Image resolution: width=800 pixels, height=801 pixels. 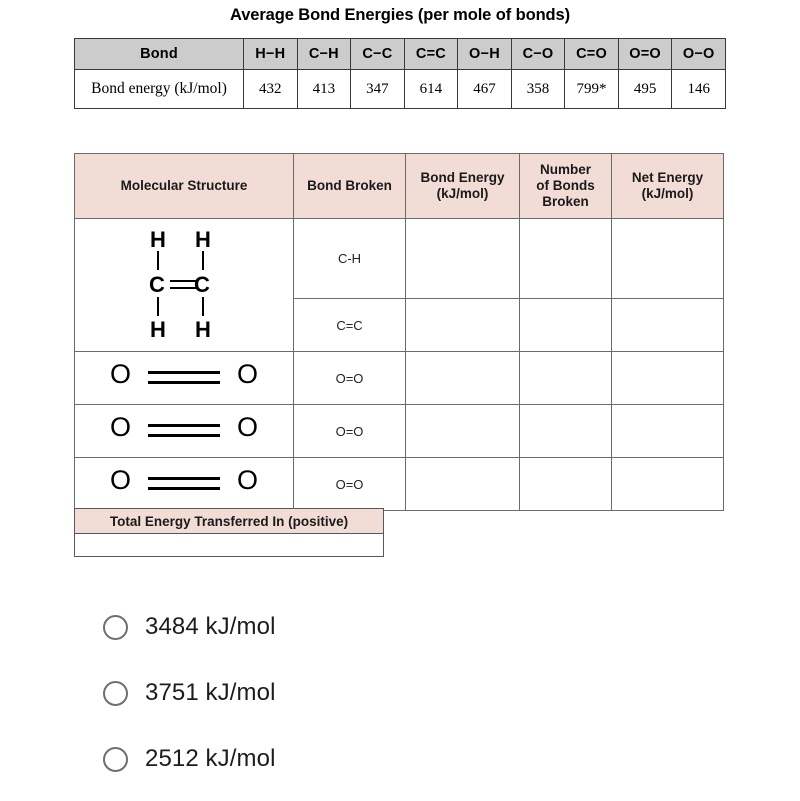 What do you see at coordinates (667, 193) in the screenshot?
I see `column-header-net-energy-line2: (kJ/mol)` at bounding box center [667, 193].